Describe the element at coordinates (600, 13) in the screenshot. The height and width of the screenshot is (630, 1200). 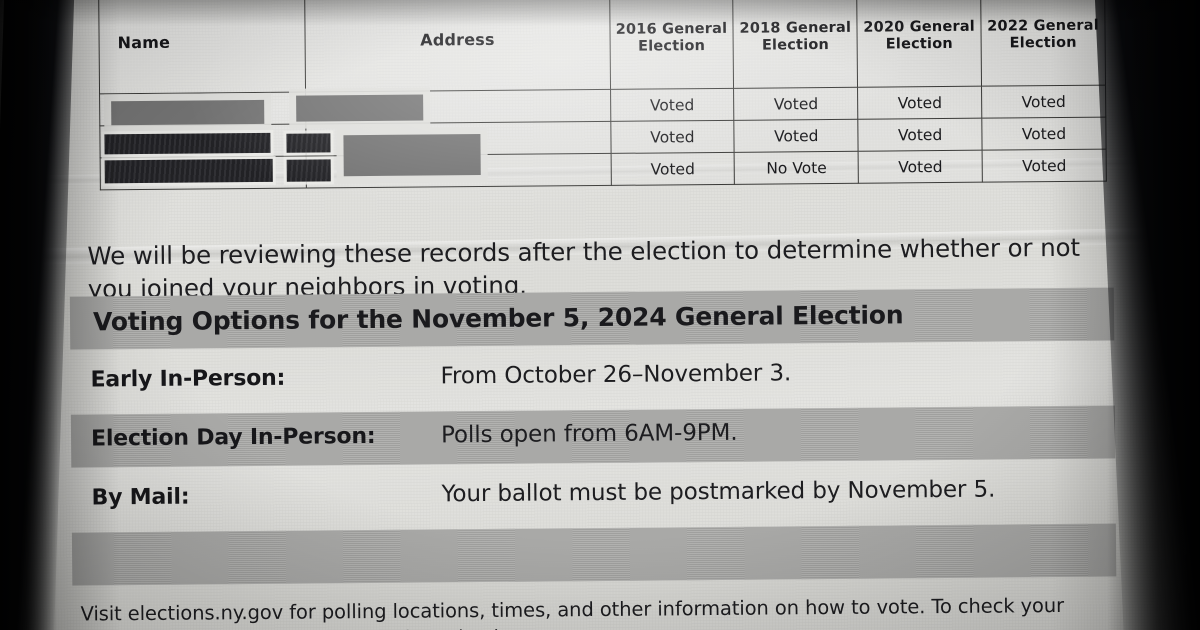
I see `sheet-top-shadow` at that location.